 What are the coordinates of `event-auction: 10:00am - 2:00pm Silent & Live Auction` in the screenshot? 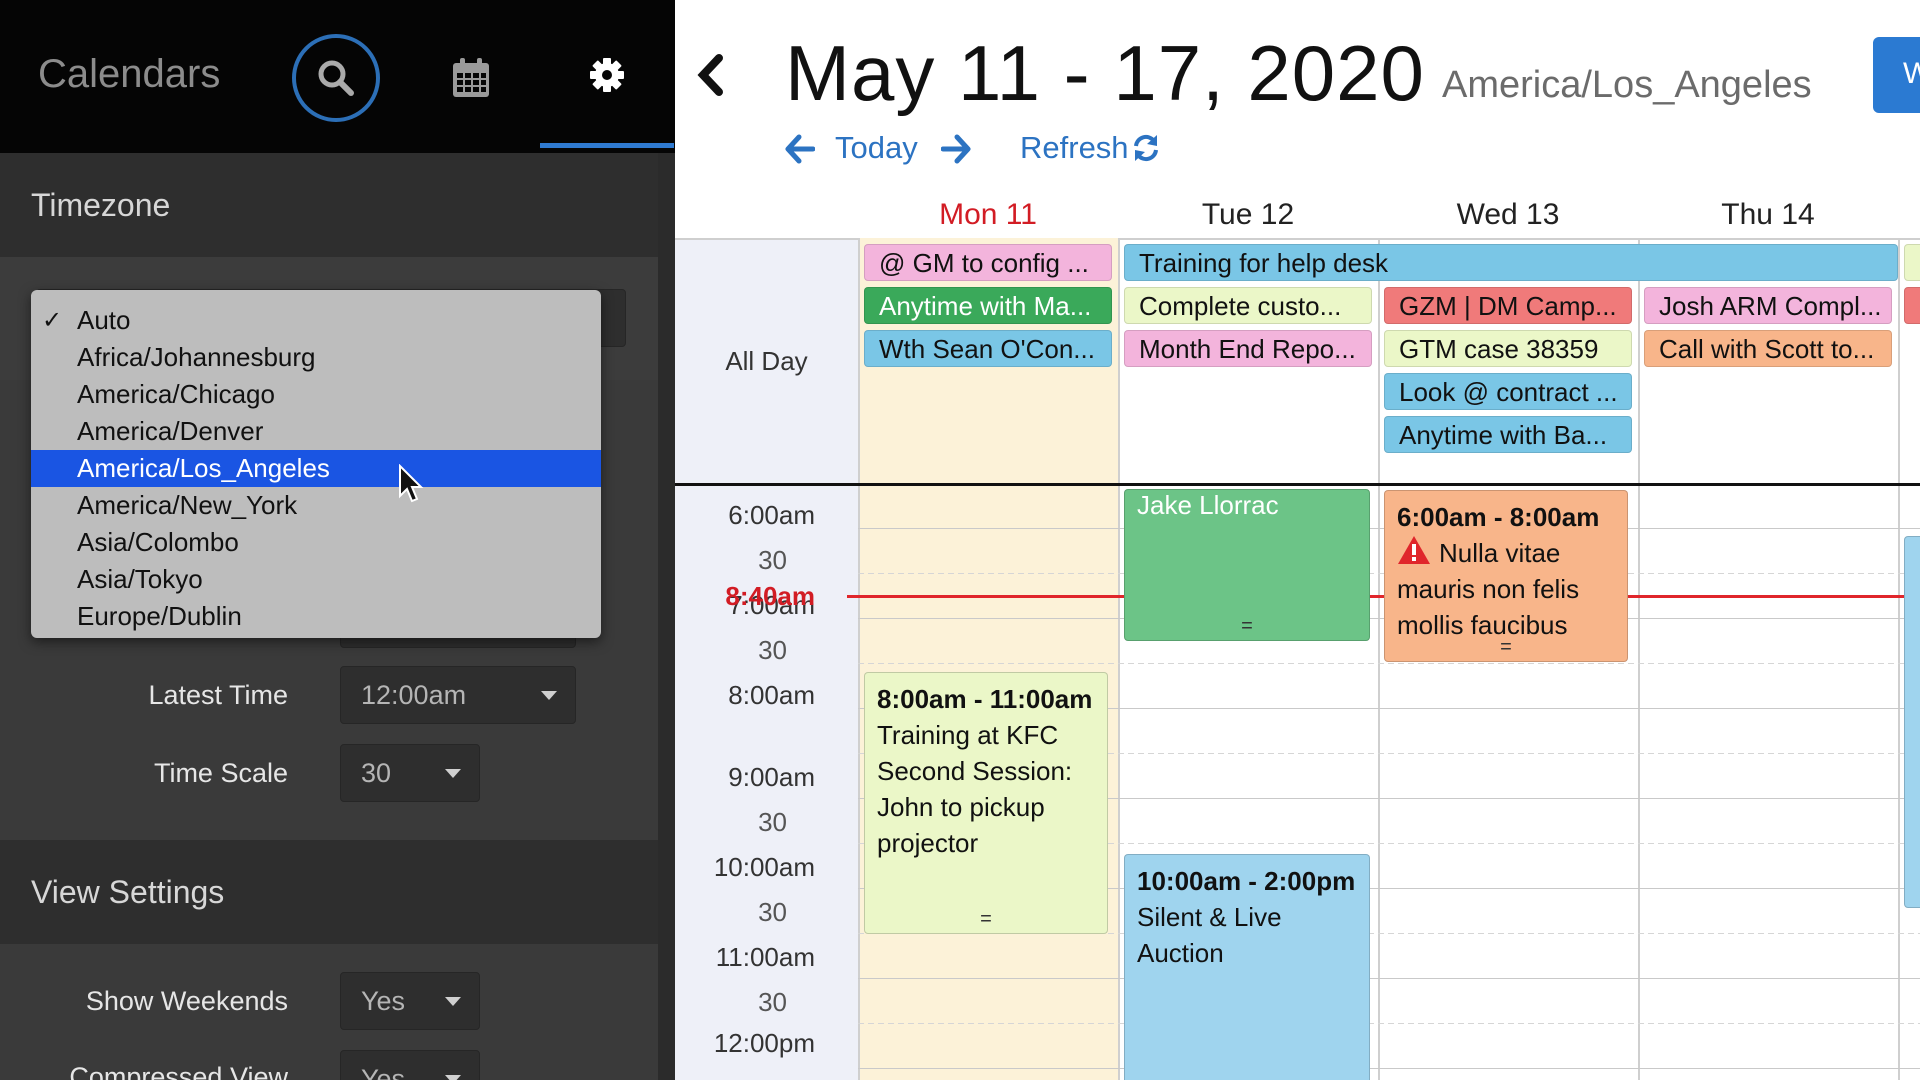 It's located at (1247, 967).